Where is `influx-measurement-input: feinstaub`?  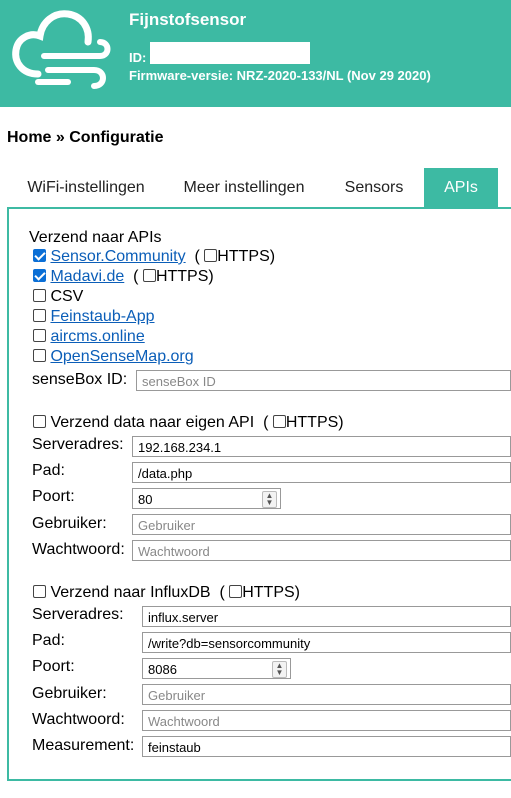
influx-measurement-input: feinstaub is located at coordinates (326, 746).